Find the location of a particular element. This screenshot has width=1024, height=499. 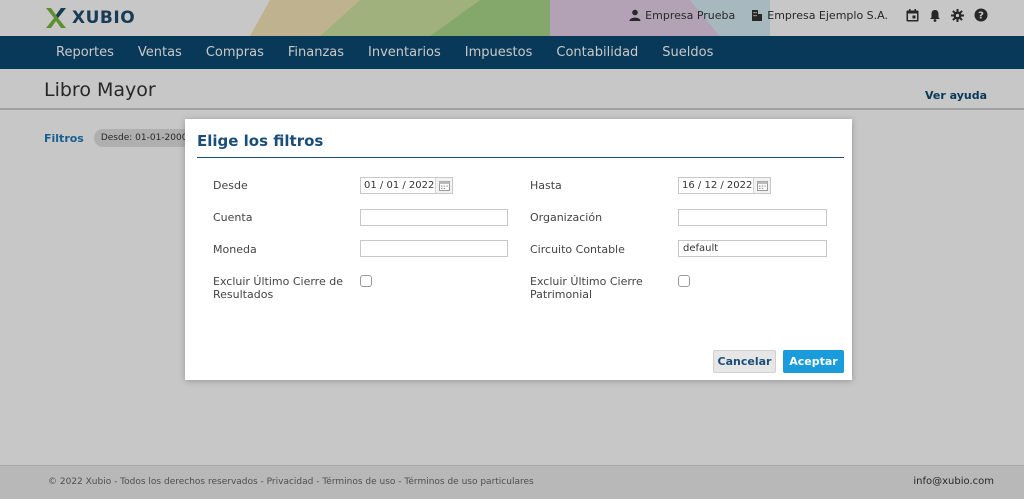

desde-calendar-button is located at coordinates (443, 185).